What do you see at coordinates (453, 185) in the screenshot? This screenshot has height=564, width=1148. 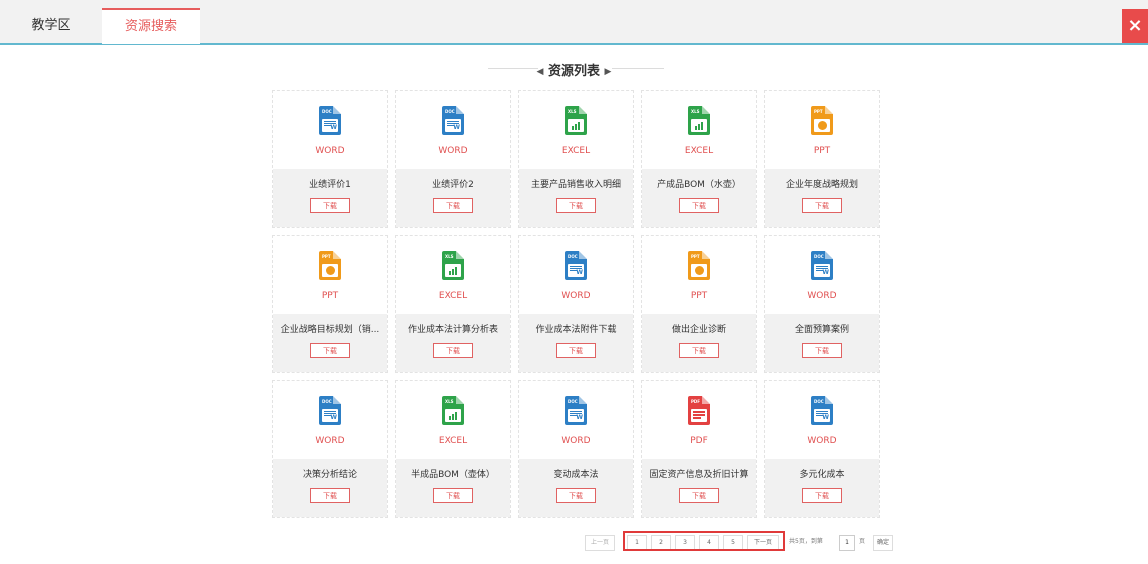 I see `file-name: 业绩评价2` at bounding box center [453, 185].